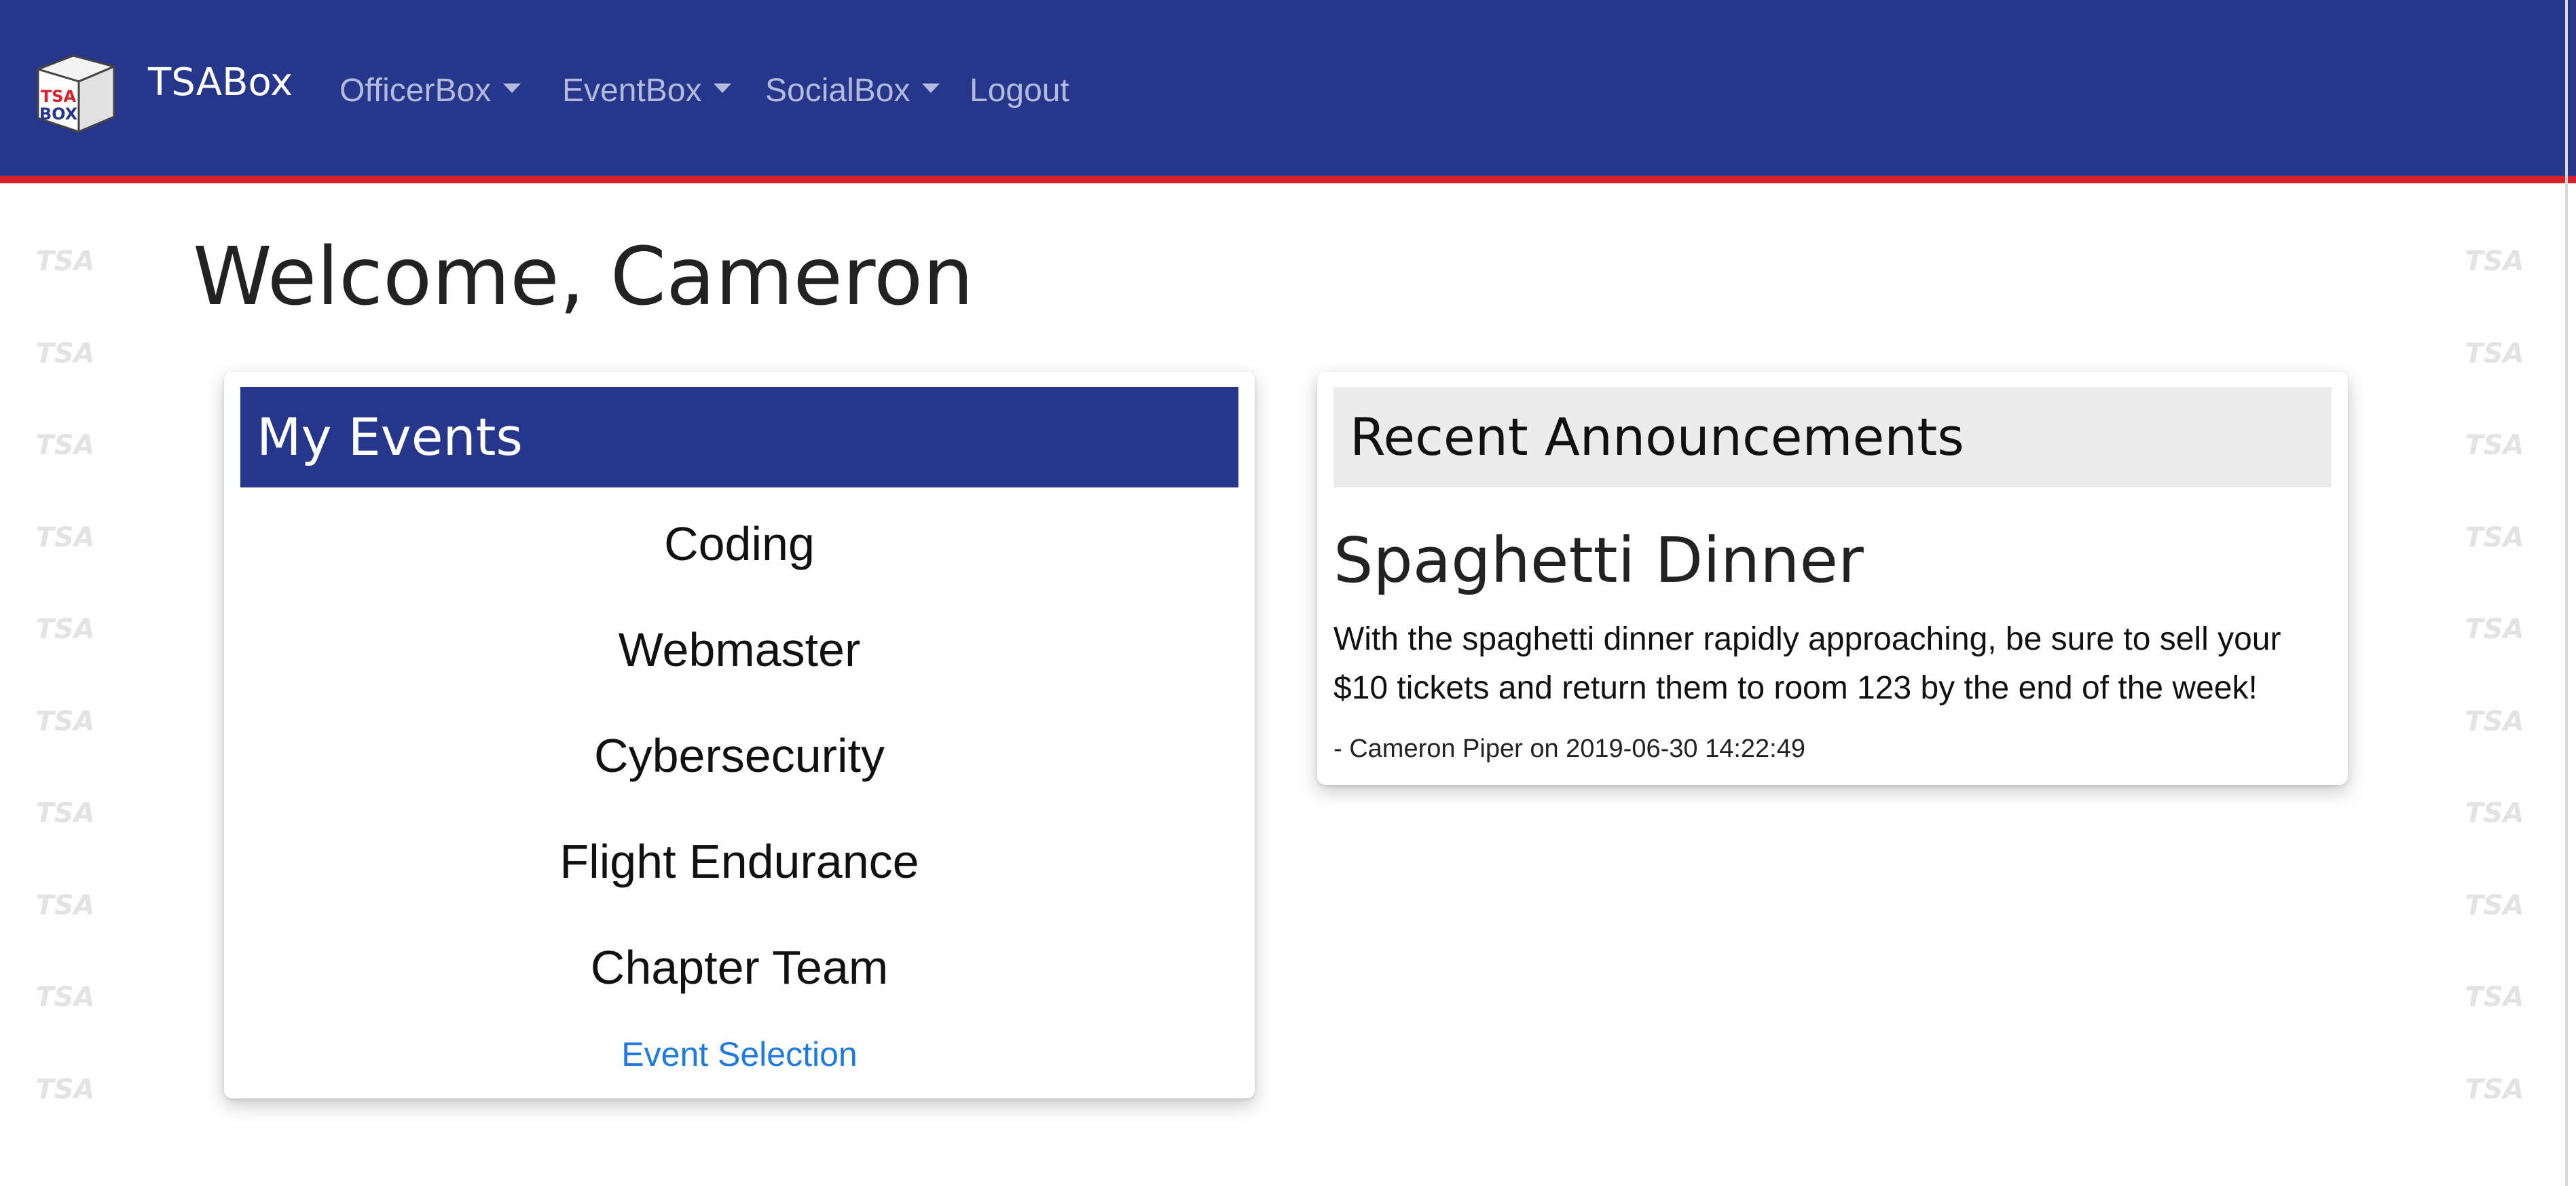 The image size is (2576, 1186). Describe the element at coordinates (2566, 593) in the screenshot. I see `scrollbar-edge` at that location.